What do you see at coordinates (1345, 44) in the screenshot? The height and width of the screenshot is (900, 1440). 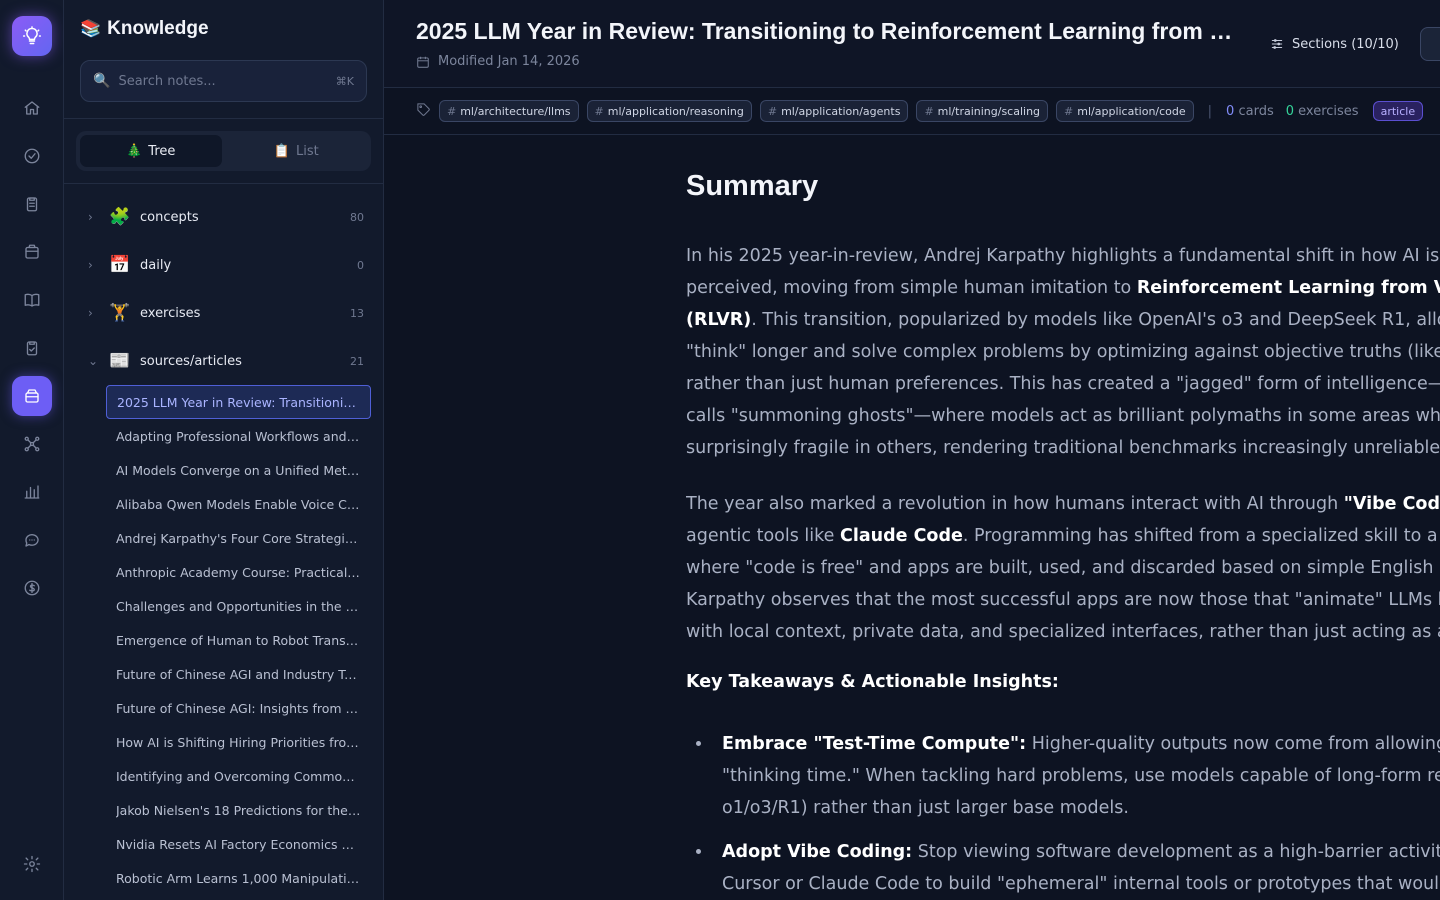 I see `sections-label: Sections (10/10)` at bounding box center [1345, 44].